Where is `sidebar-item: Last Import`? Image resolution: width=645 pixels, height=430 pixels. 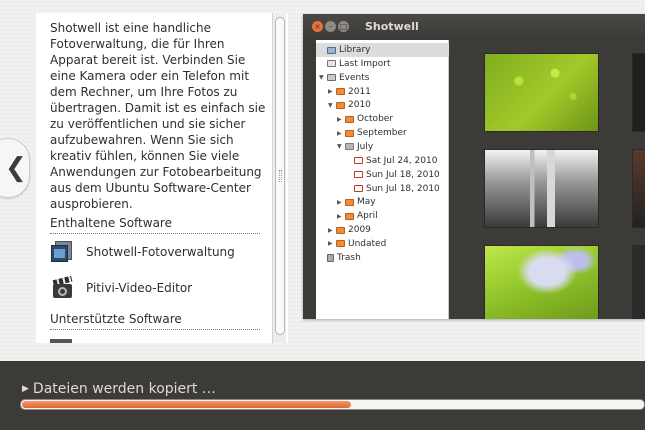
sidebar-item: Last Import is located at coordinates (382, 64).